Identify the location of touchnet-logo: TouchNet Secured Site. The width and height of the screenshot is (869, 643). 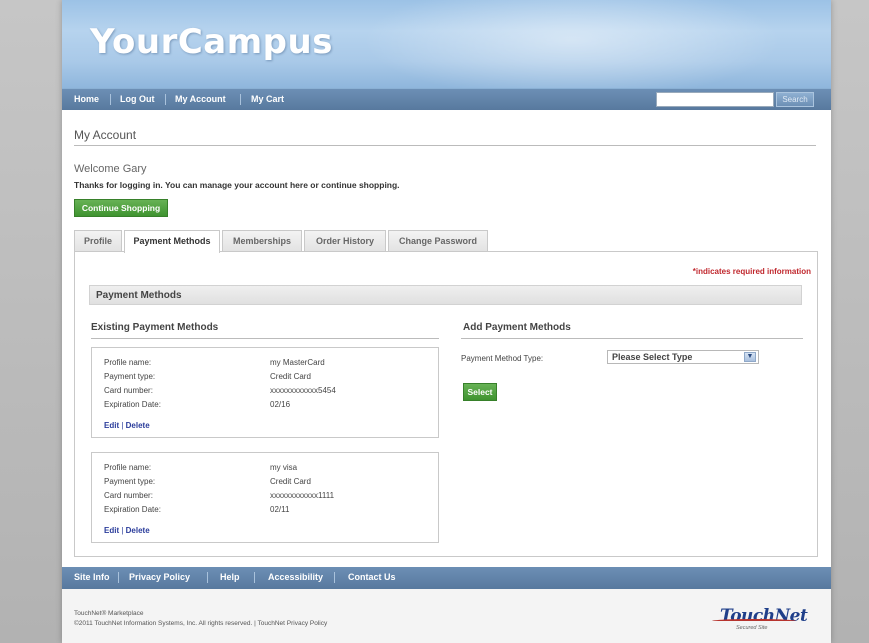
(760, 619).